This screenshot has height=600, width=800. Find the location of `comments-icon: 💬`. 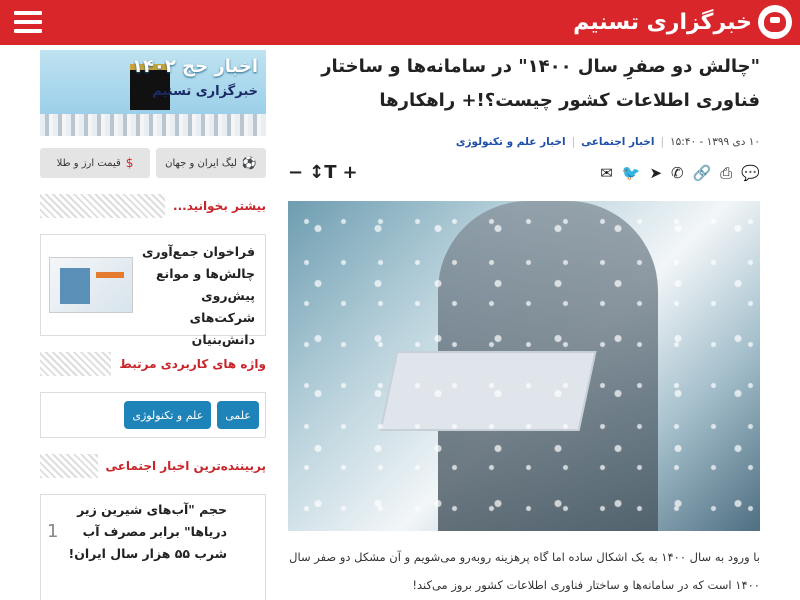

comments-icon: 💬 is located at coordinates (750, 173).